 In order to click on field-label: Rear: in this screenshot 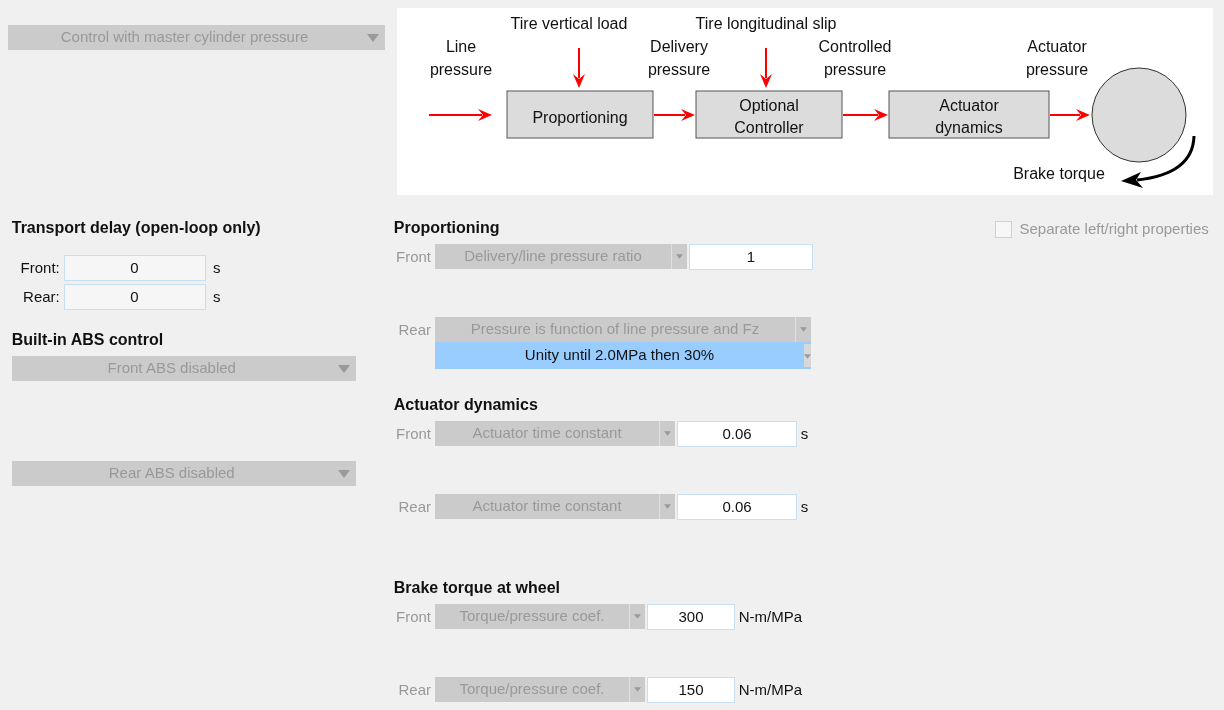, I will do `click(41, 296)`.